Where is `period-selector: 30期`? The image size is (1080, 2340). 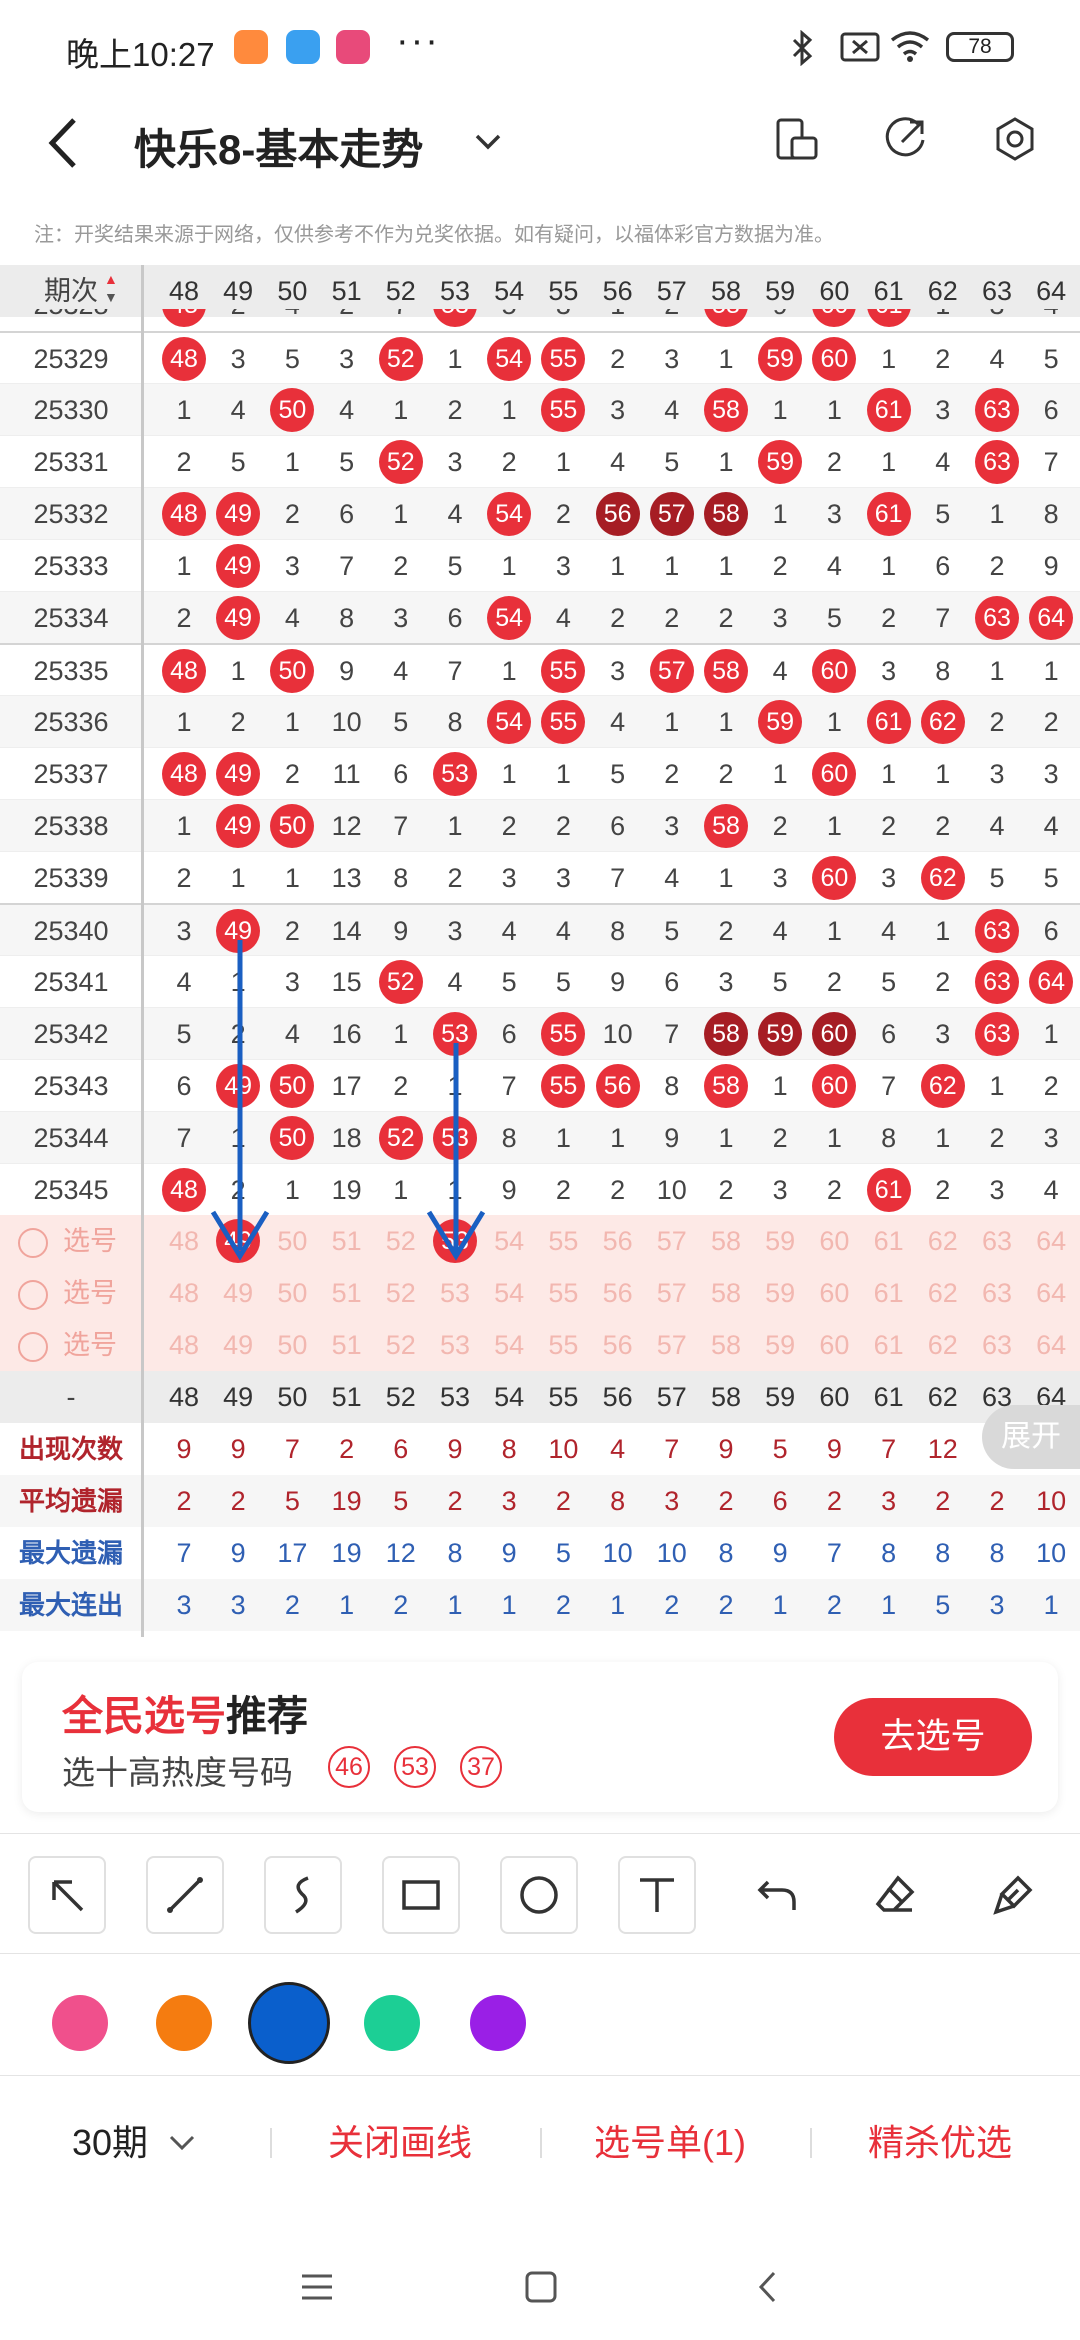
period-selector: 30期 is located at coordinates (110, 2140).